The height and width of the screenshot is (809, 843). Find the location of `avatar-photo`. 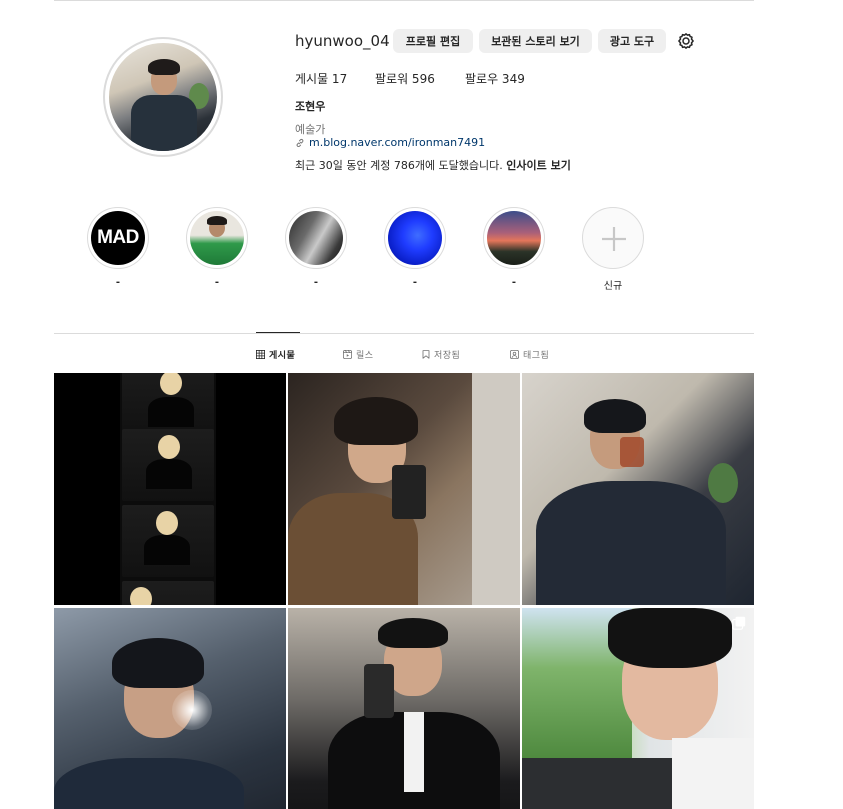

avatar-photo is located at coordinates (163, 97).